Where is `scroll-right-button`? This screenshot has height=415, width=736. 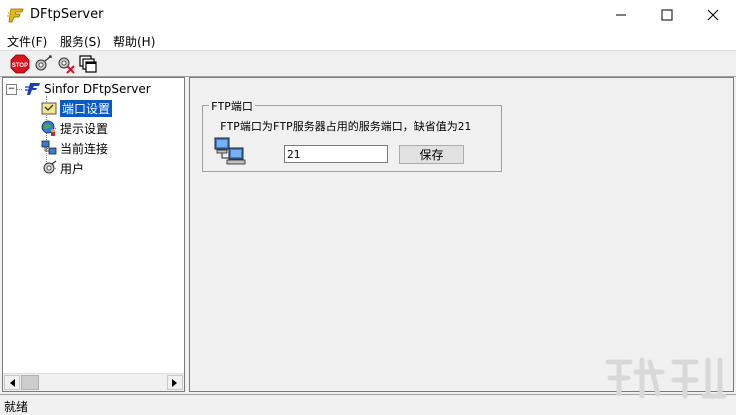 scroll-right-button is located at coordinates (175, 382).